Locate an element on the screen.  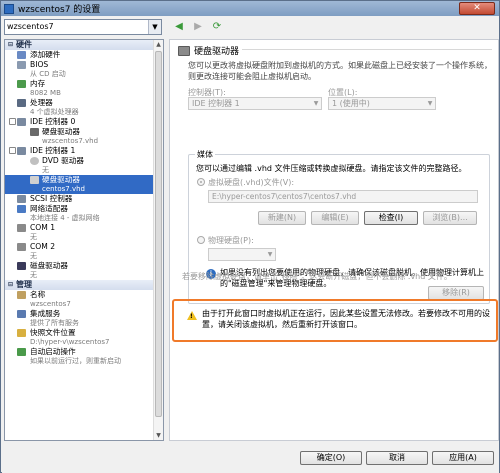
new-button: 新建(N) is located at coordinates (282, 218).